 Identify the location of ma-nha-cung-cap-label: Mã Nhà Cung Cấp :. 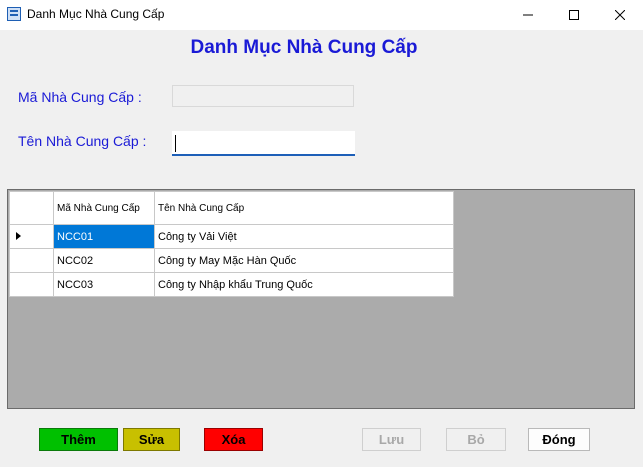
(80, 97).